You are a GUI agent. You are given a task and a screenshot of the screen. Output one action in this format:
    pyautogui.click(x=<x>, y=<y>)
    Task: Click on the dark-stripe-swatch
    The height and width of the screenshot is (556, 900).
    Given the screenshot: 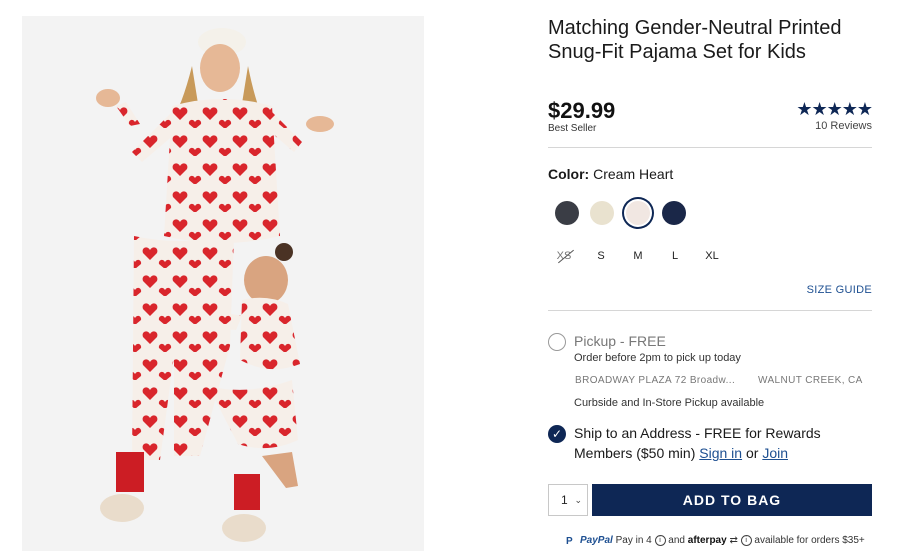 What is the action you would take?
    pyautogui.click(x=567, y=213)
    